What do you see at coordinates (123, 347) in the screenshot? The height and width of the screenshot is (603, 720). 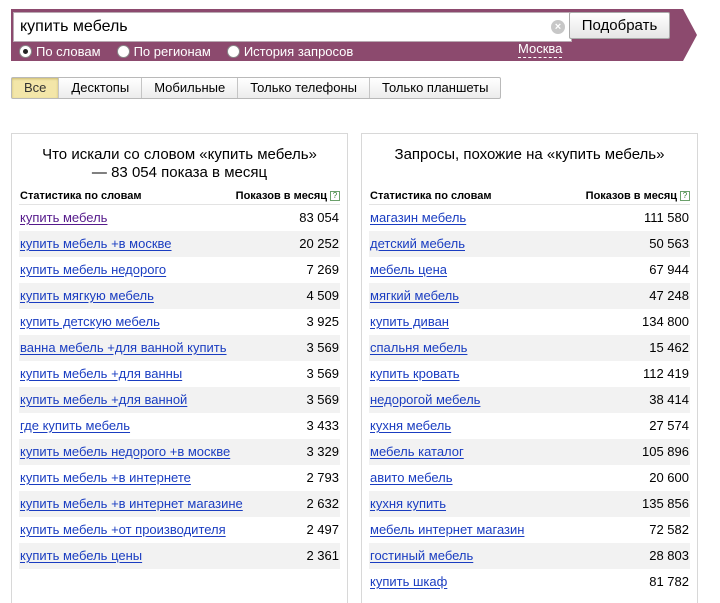 I see `keyword-link: ванна мебель +для ванной купить` at bounding box center [123, 347].